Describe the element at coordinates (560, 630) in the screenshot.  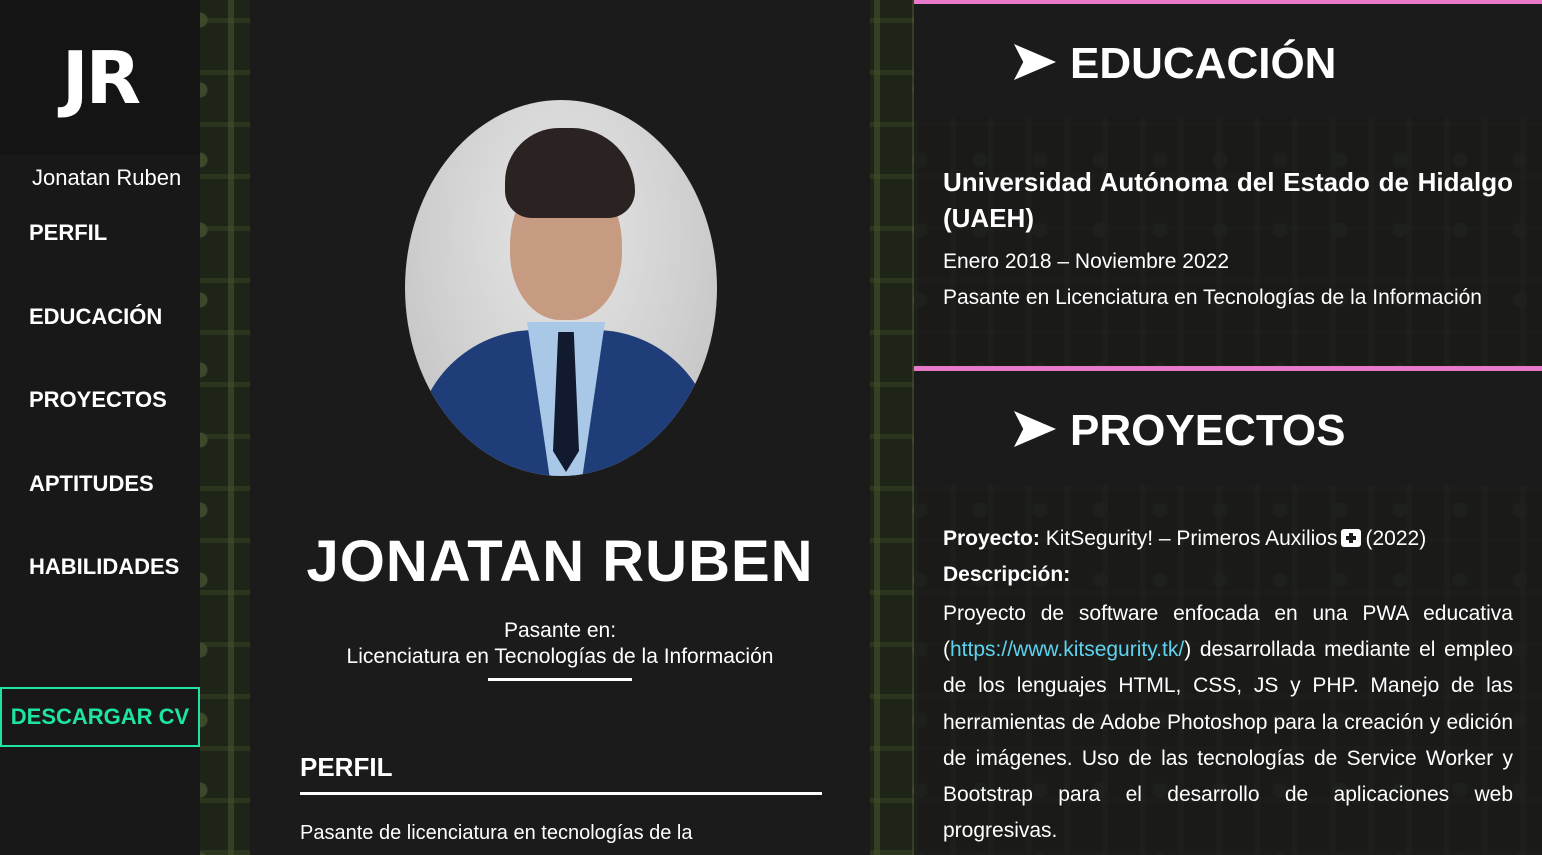
I see `subtitle-line-1: Pasante en:` at that location.